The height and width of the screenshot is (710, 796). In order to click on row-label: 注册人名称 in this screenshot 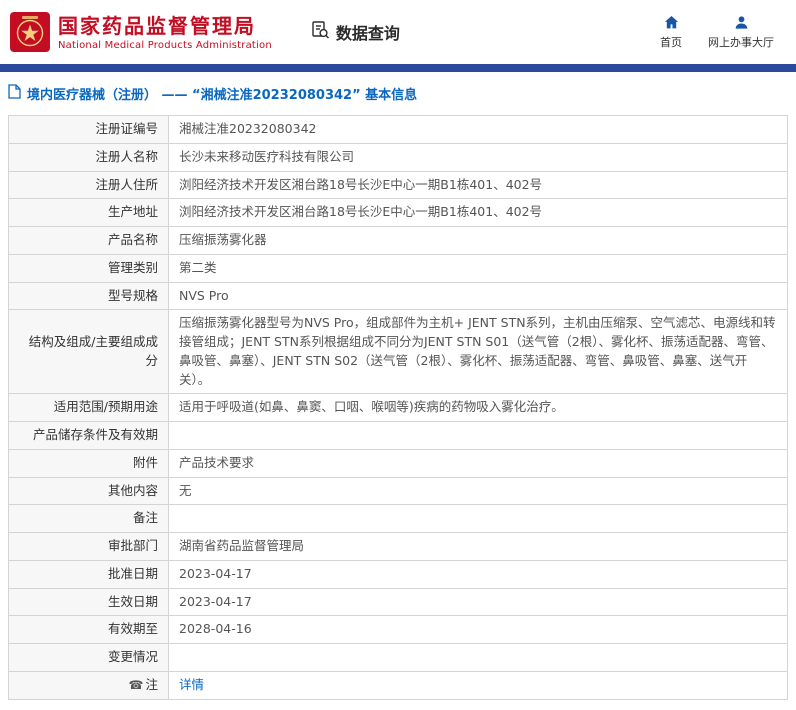, I will do `click(88, 157)`.